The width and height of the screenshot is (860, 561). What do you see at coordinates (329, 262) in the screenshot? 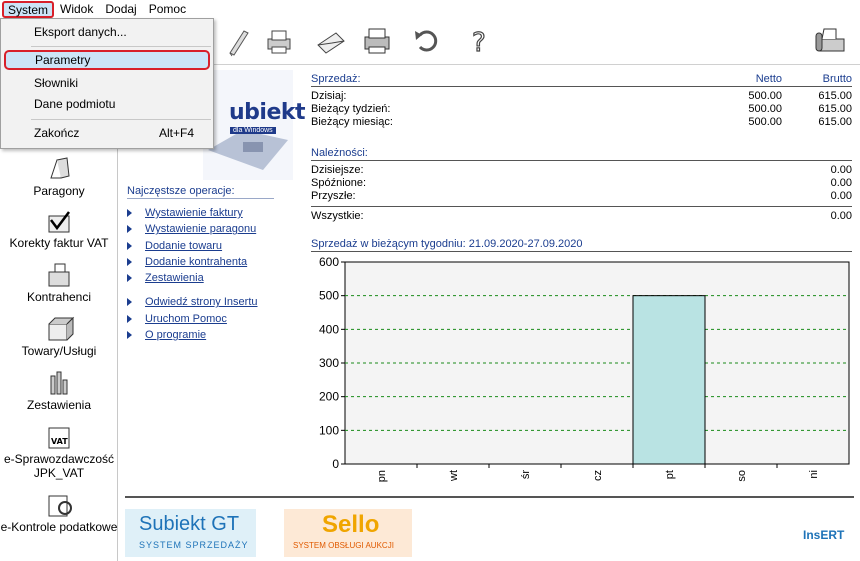
I see `y-tick-label: 600` at bounding box center [329, 262].